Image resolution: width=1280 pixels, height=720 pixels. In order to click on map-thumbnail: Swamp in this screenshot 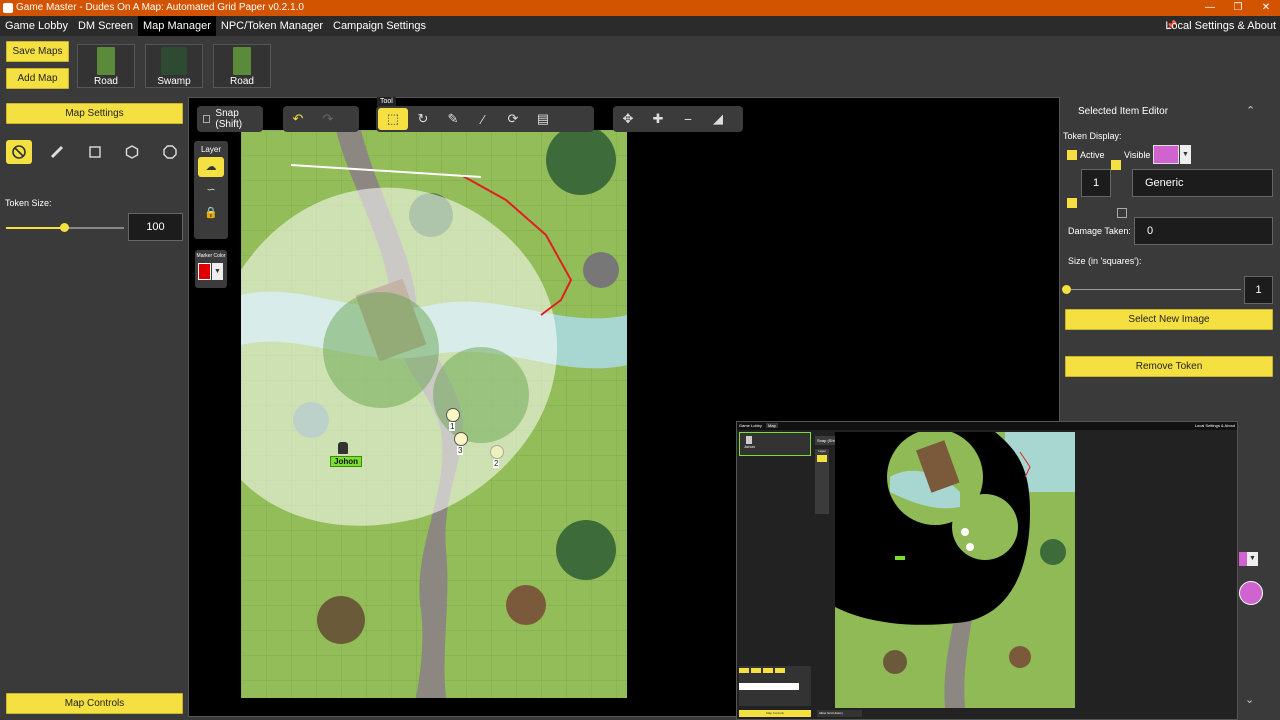, I will do `click(174, 66)`.